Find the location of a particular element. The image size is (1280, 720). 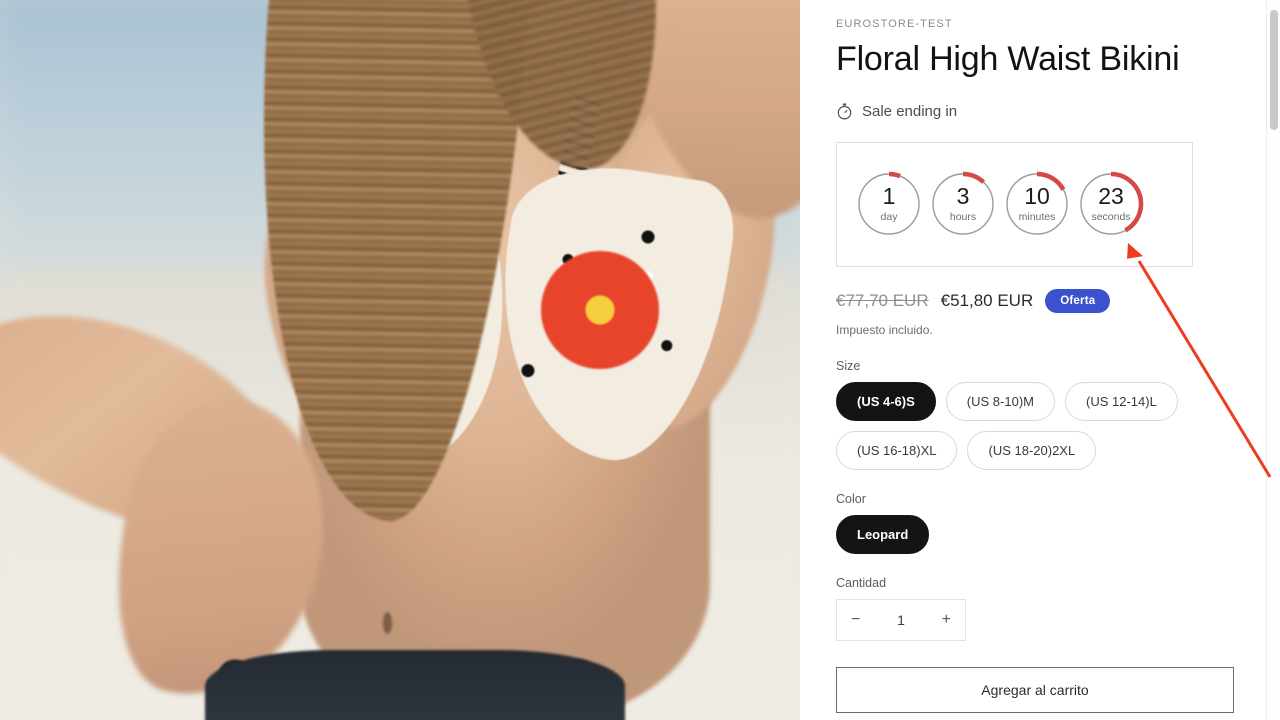

countdown-timer: 1 day 3 hours 10 minutes 23 seconds is located at coordinates (1014, 204).